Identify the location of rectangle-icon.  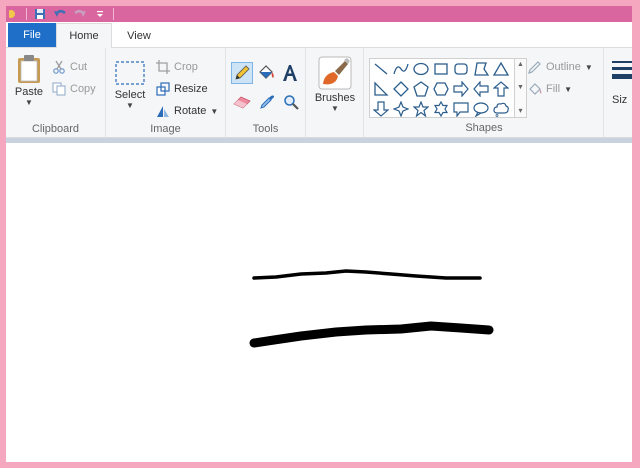
(441, 69).